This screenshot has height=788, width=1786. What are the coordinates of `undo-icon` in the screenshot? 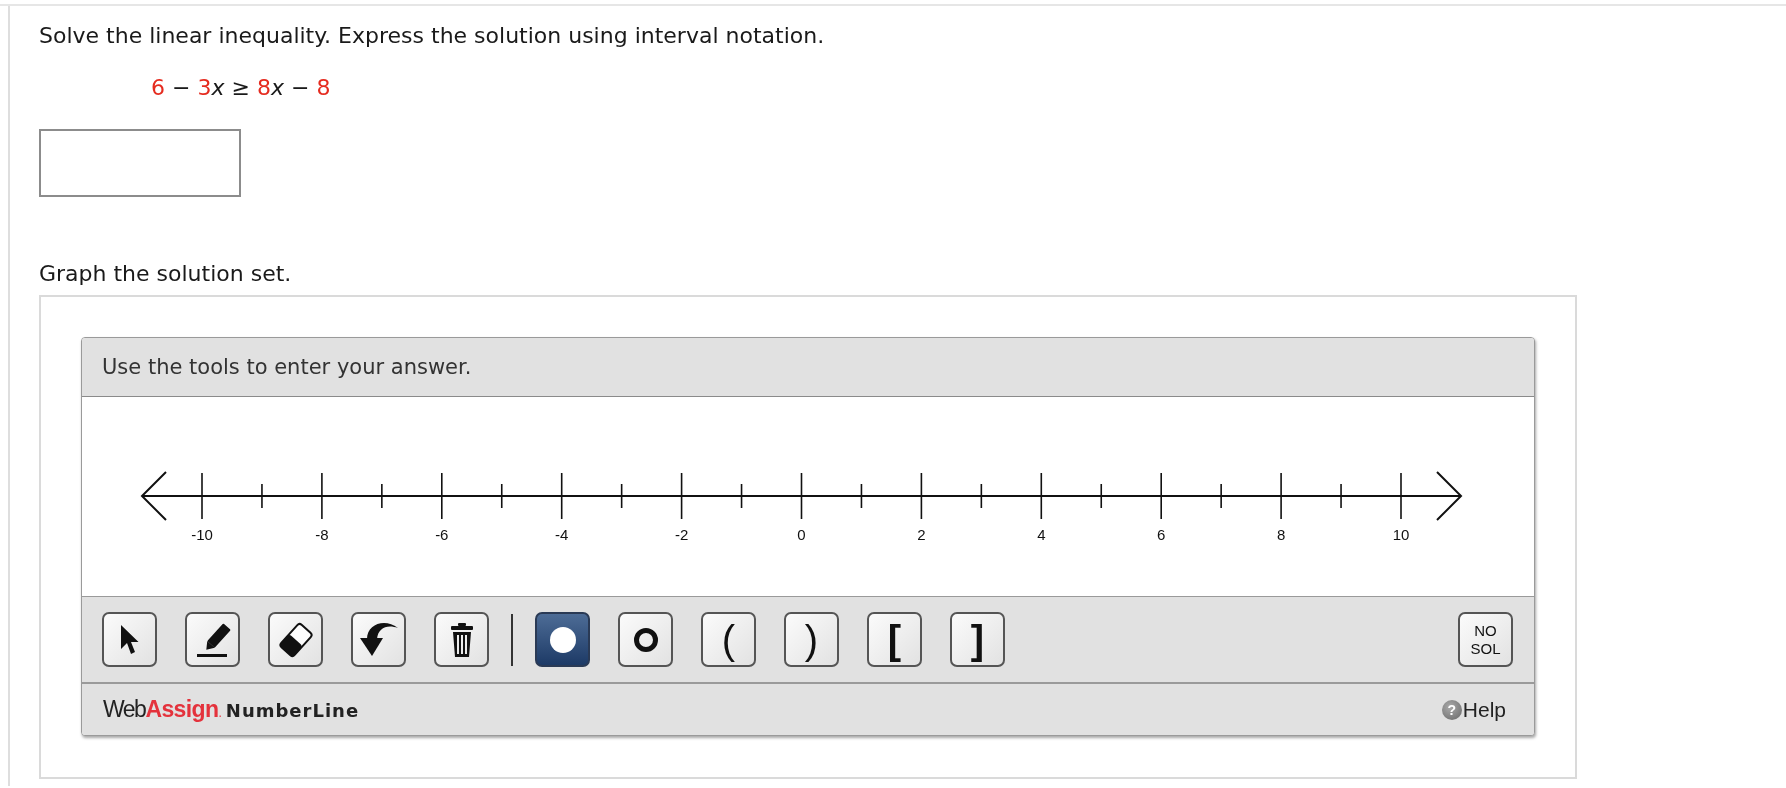 It's located at (378, 639).